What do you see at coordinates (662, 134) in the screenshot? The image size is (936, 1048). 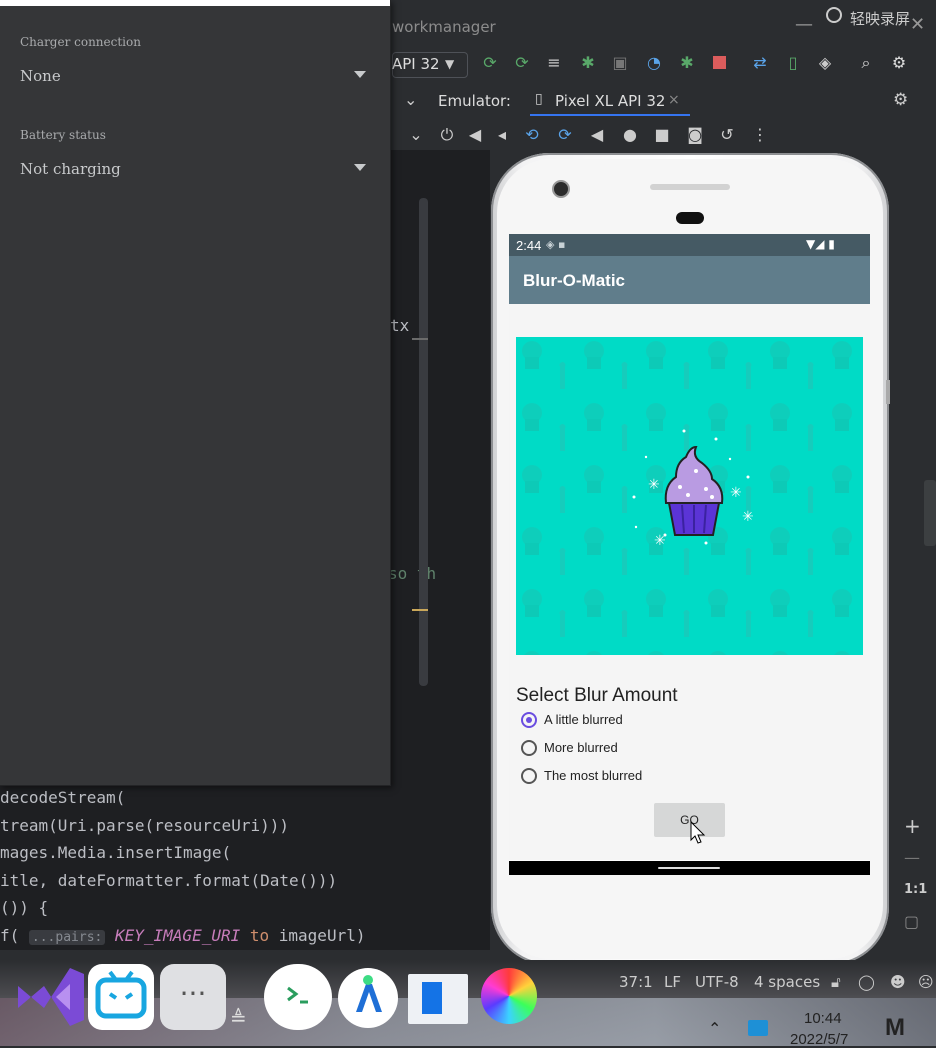 I see `overview-icon: ■` at bounding box center [662, 134].